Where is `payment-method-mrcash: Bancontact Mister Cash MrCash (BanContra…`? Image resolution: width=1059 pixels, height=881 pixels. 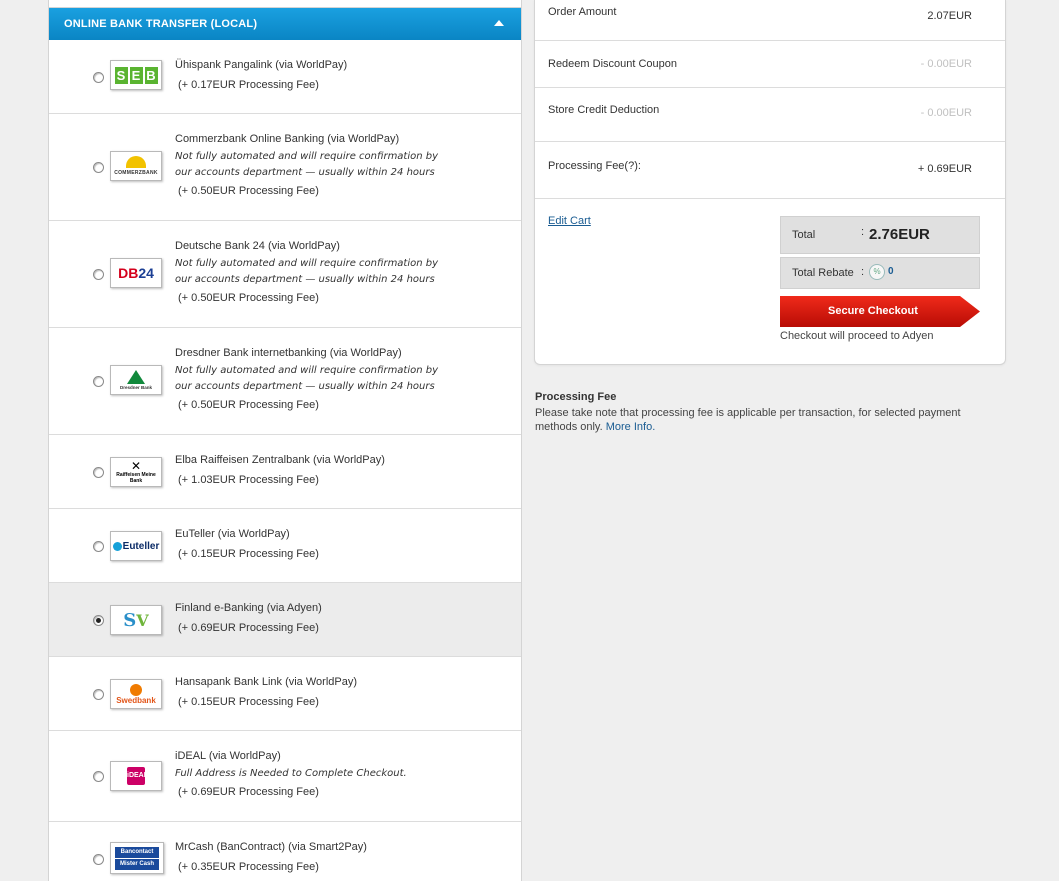 payment-method-mrcash: Bancontact Mister Cash MrCash (BanContra… is located at coordinates (285, 851).